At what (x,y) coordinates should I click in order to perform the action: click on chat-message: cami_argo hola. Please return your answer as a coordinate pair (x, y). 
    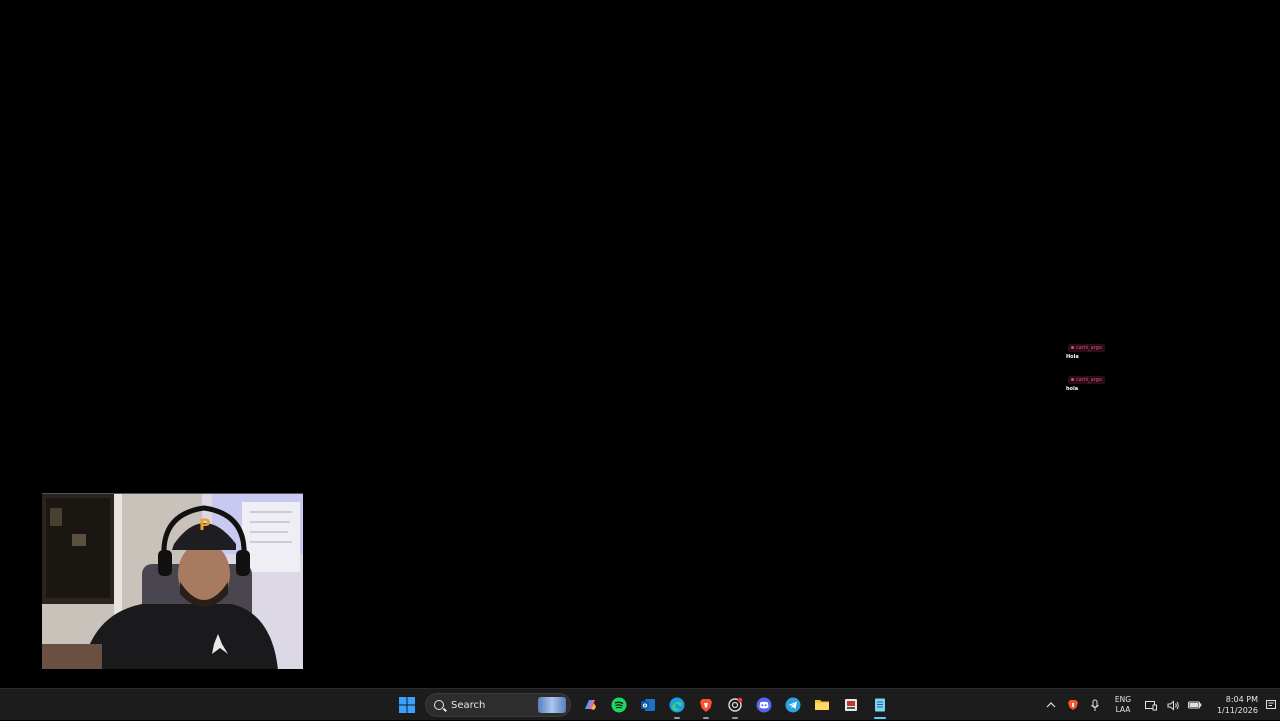
    Looking at the image, I should click on (1096, 380).